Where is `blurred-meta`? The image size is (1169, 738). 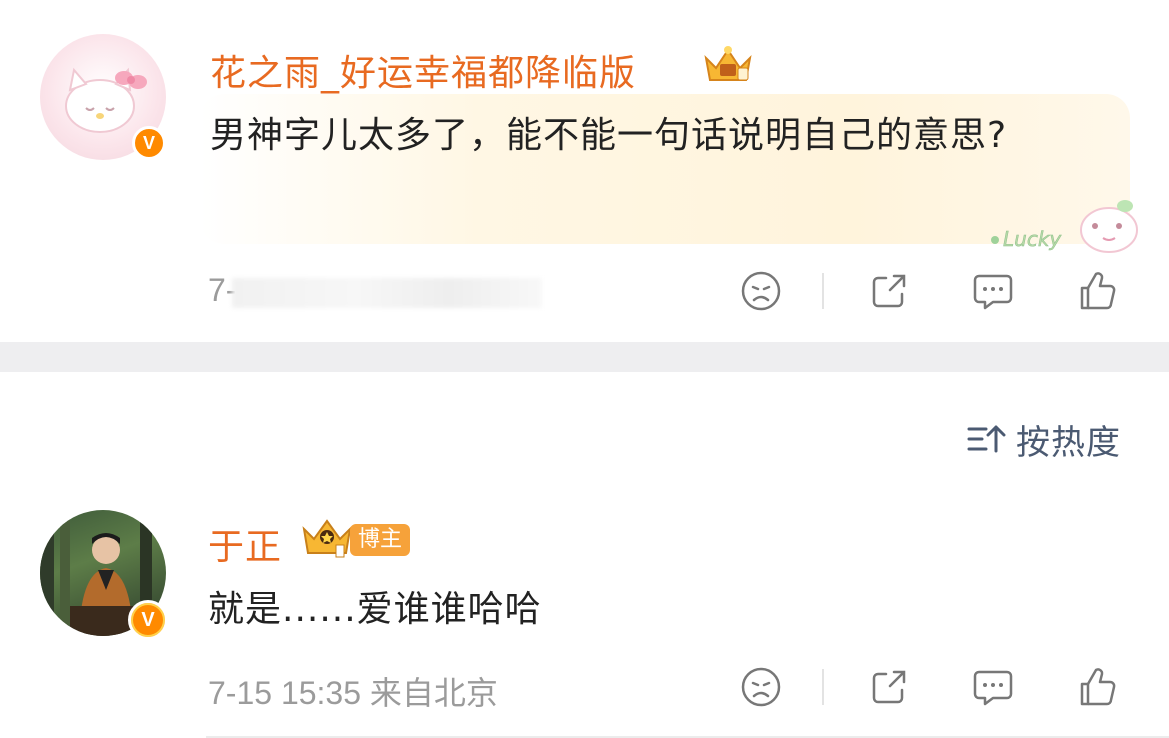 blurred-meta is located at coordinates (387, 293).